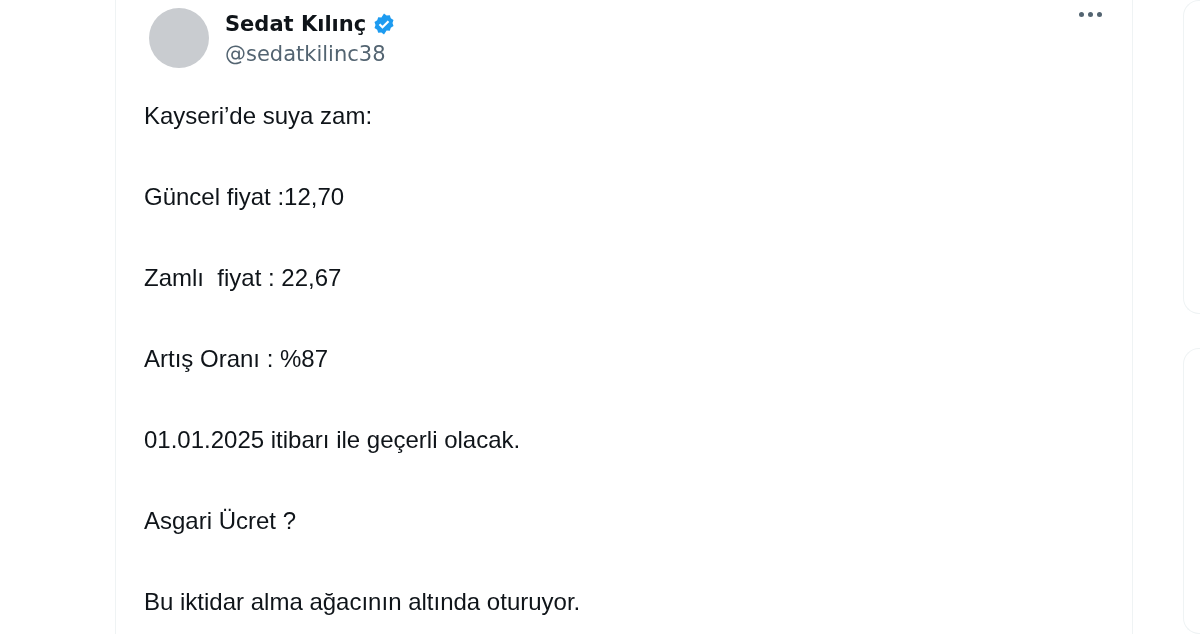  Describe the element at coordinates (1090, 14) in the screenshot. I see `more-options-icon` at that location.